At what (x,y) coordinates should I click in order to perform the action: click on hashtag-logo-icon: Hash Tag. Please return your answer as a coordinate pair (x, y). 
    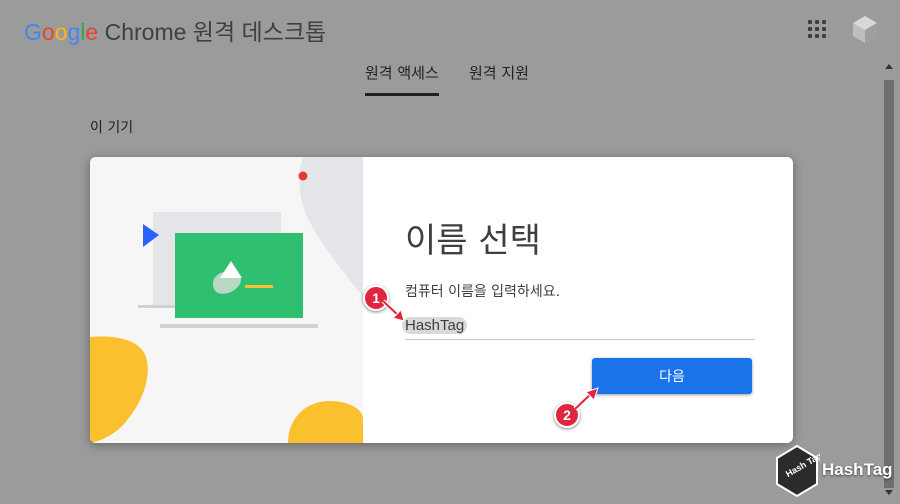
    Looking at the image, I should click on (798, 471).